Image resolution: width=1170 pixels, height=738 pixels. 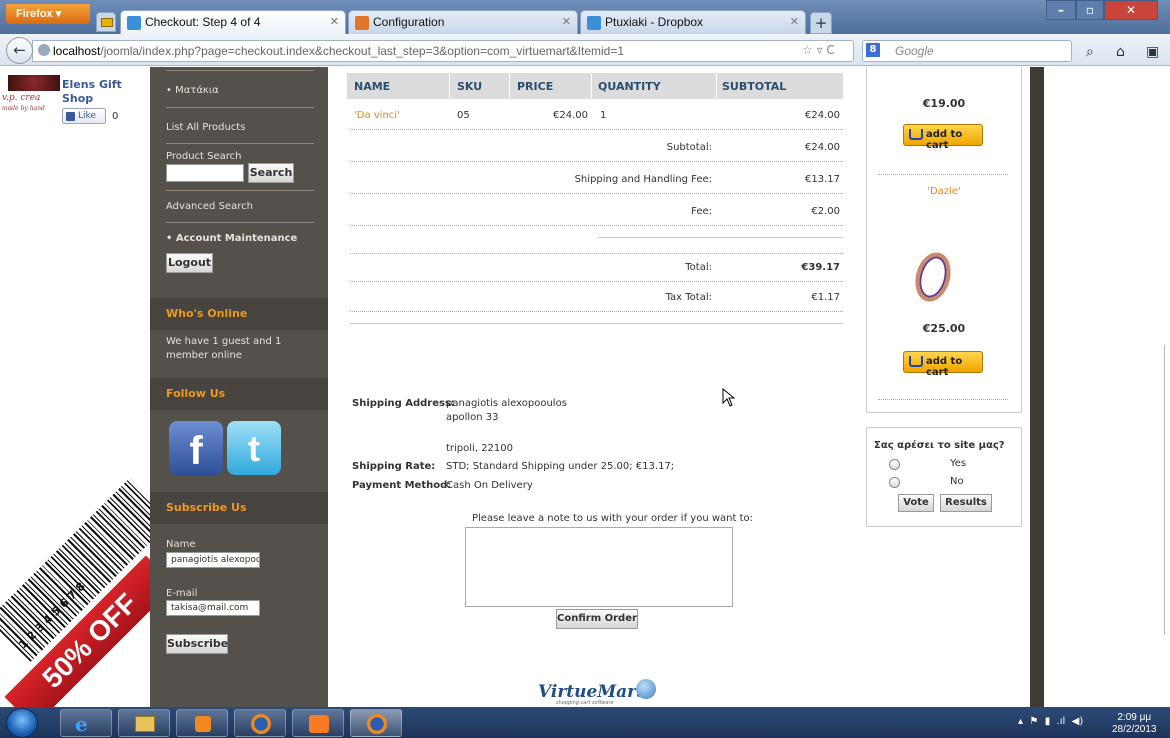 I want to click on item-name-link: 'Da vinci', so click(x=377, y=115).